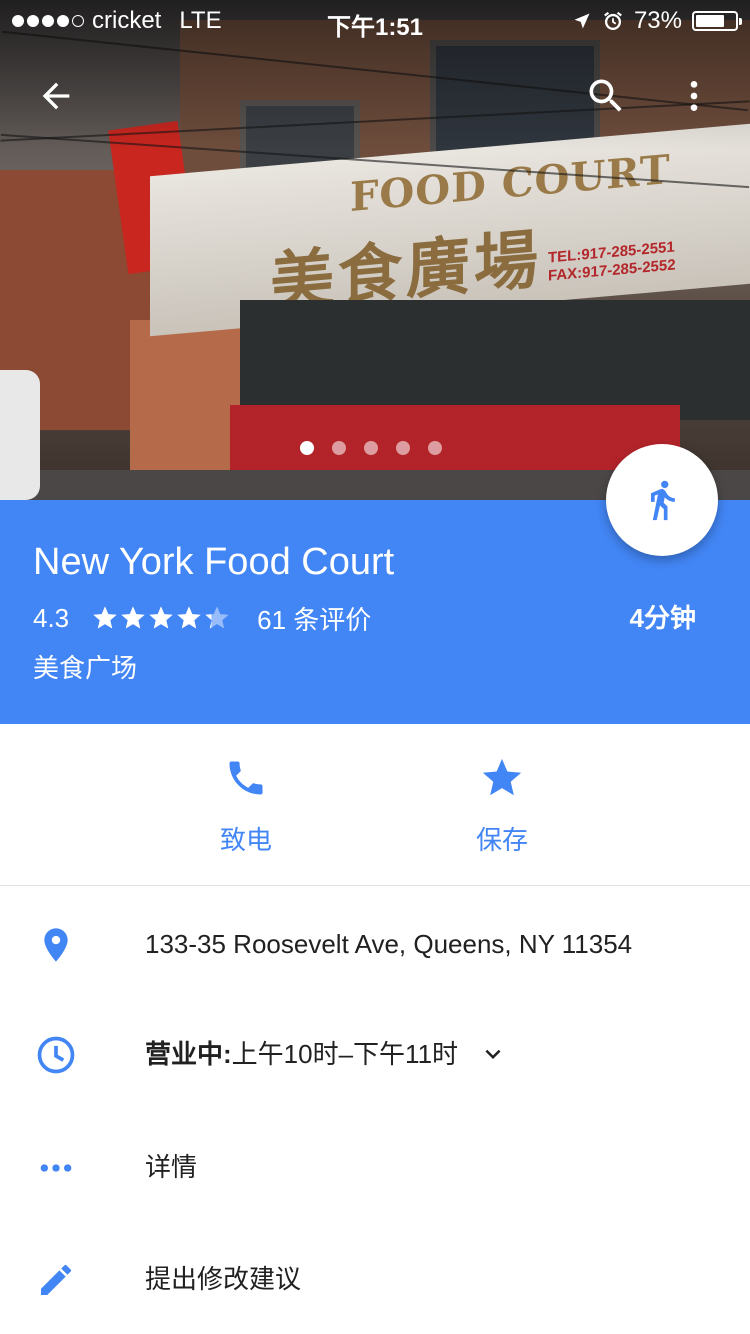  What do you see at coordinates (214, 562) in the screenshot?
I see `place-title: New York Food Court` at bounding box center [214, 562].